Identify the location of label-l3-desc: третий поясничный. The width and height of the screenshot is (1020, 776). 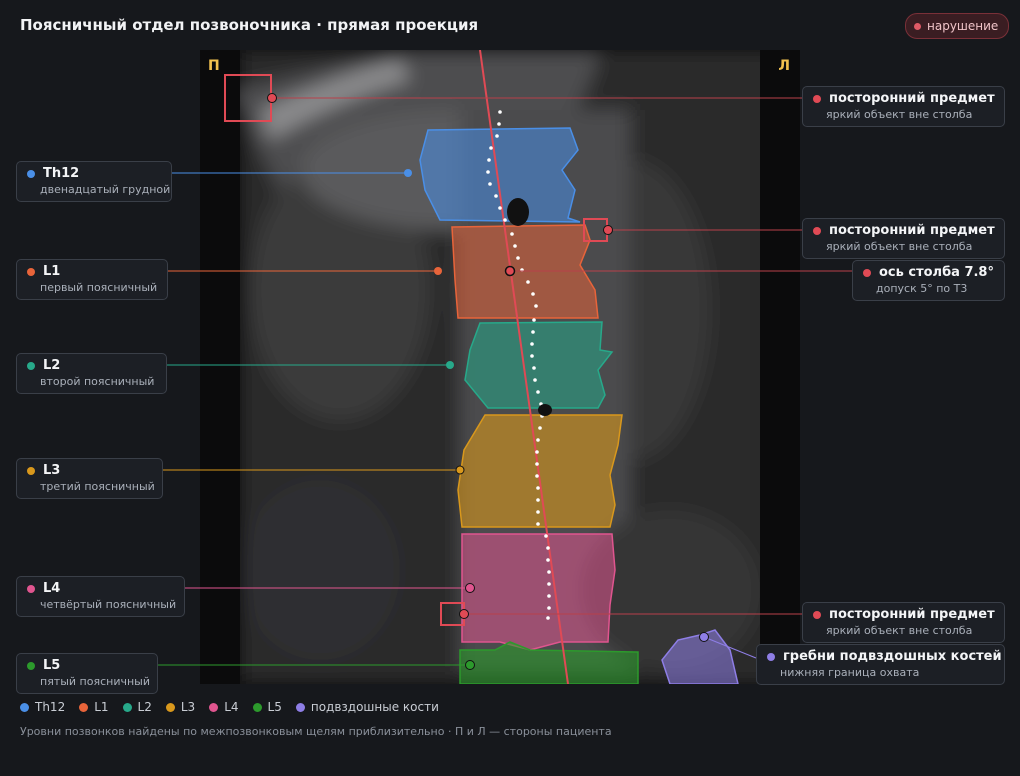
(97, 486).